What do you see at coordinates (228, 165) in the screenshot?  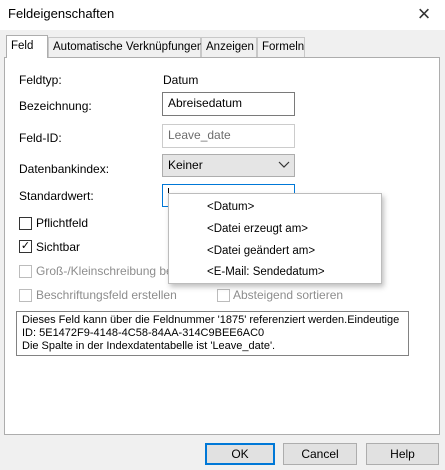 I see `datenbankindex-select: Keiner` at bounding box center [228, 165].